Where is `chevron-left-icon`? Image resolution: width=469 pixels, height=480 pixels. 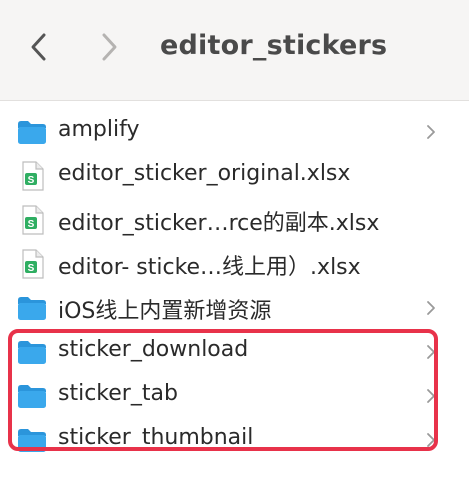 chevron-left-icon is located at coordinates (38, 47).